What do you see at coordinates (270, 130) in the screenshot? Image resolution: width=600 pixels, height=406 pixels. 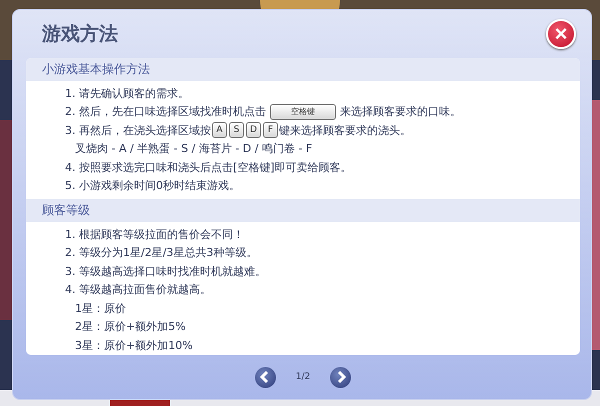 I see `key-cap: F` at bounding box center [270, 130].